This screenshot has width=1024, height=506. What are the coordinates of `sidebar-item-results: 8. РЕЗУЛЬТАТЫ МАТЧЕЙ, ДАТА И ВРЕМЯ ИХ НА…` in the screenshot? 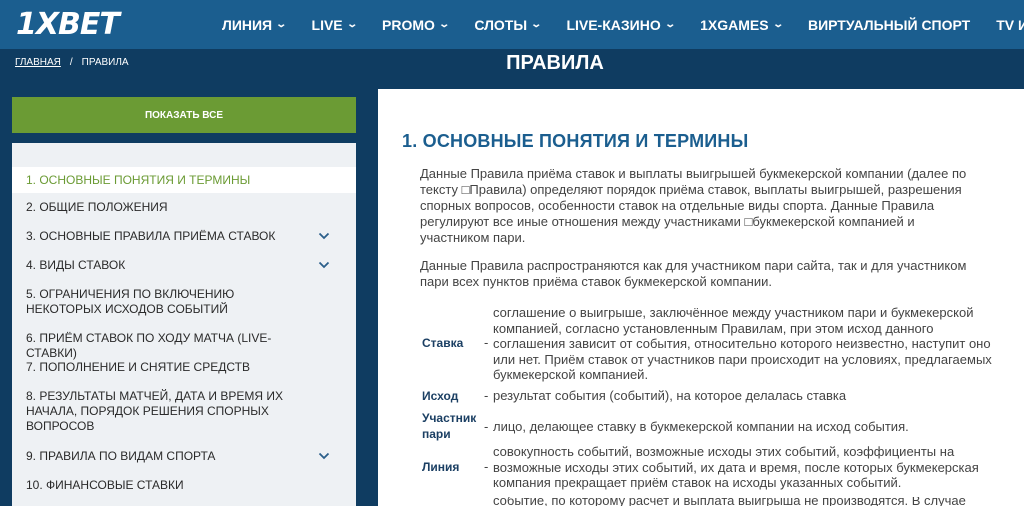 It's located at (184, 411).